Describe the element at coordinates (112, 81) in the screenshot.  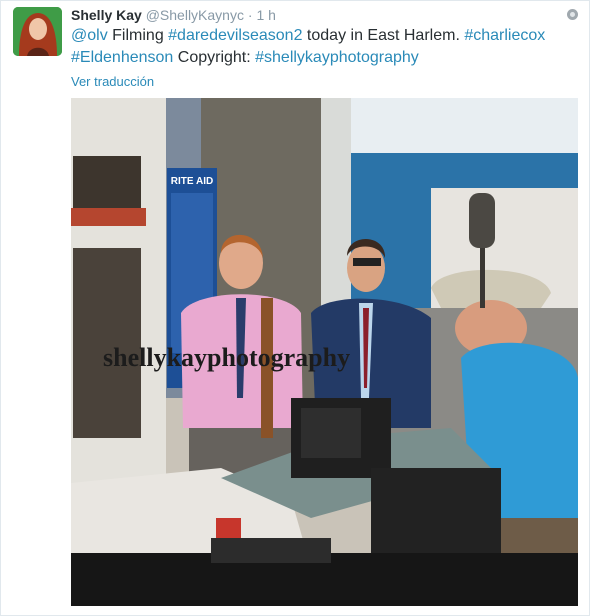
I see `translate-link: Ver traducción` at that location.